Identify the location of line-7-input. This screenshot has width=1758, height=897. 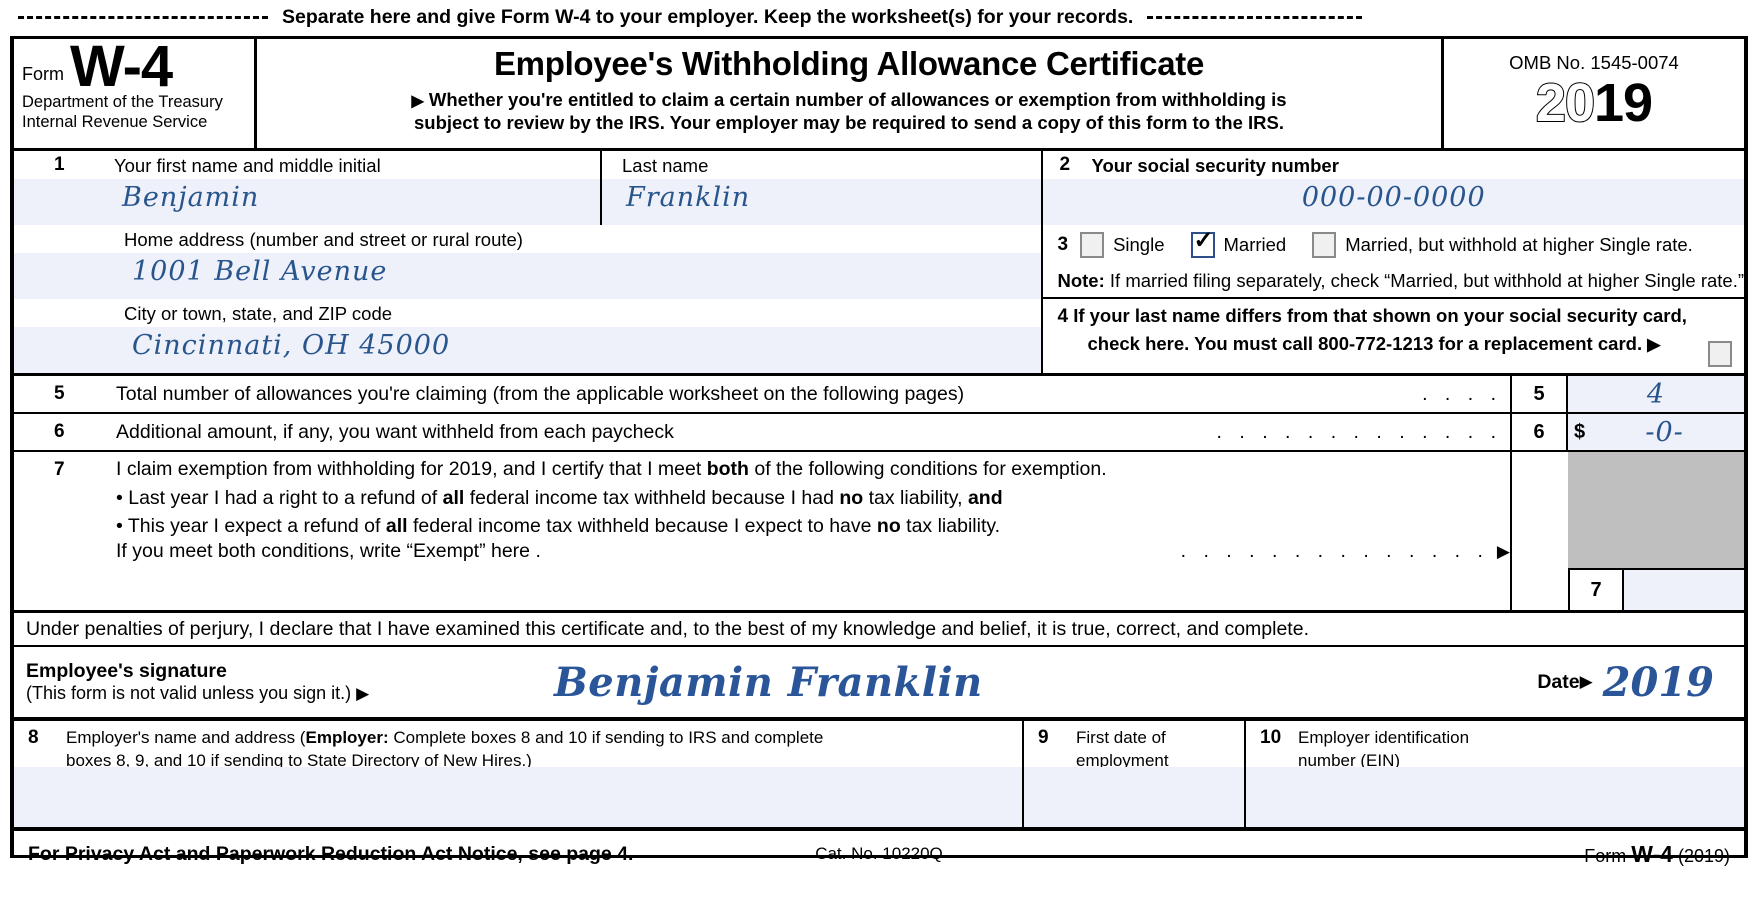
(1684, 590).